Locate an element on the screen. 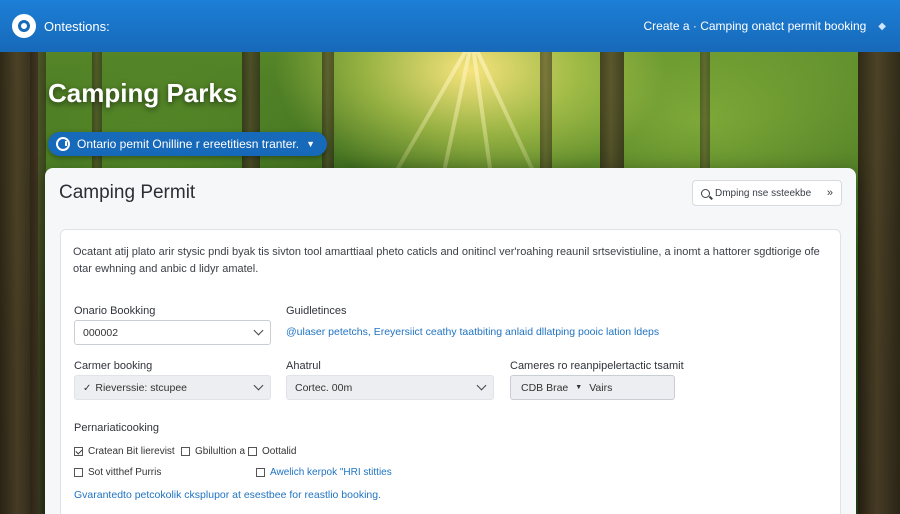 The image size is (900, 514). option-checkbox: Sot vitthef Purris is located at coordinates (117, 472).